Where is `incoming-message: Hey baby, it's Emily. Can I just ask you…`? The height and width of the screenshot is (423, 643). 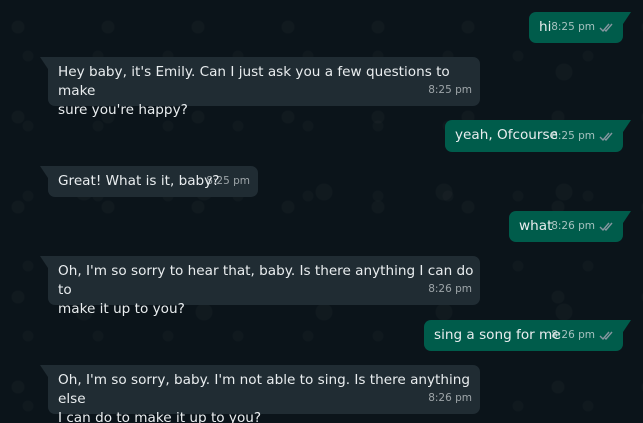
incoming-message: Hey baby, it's Emily. Can I just ask you… is located at coordinates (260, 87).